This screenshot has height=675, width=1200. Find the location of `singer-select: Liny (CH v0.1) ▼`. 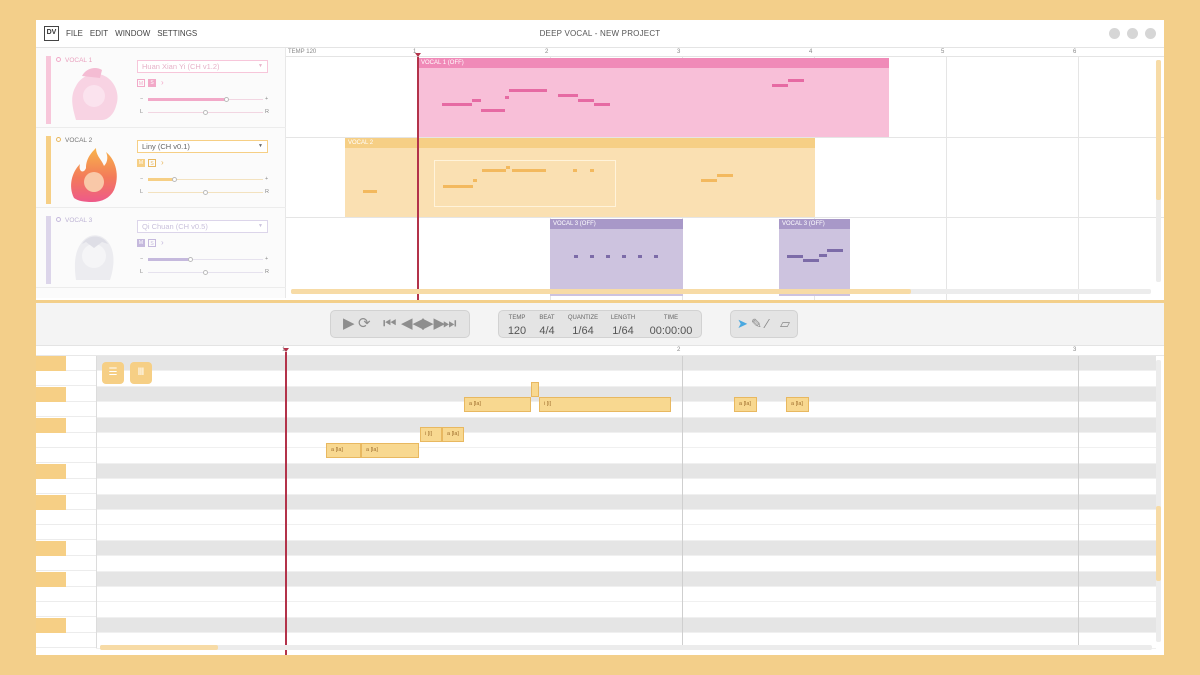

singer-select: Liny (CH v0.1) ▼ is located at coordinates (202, 146).